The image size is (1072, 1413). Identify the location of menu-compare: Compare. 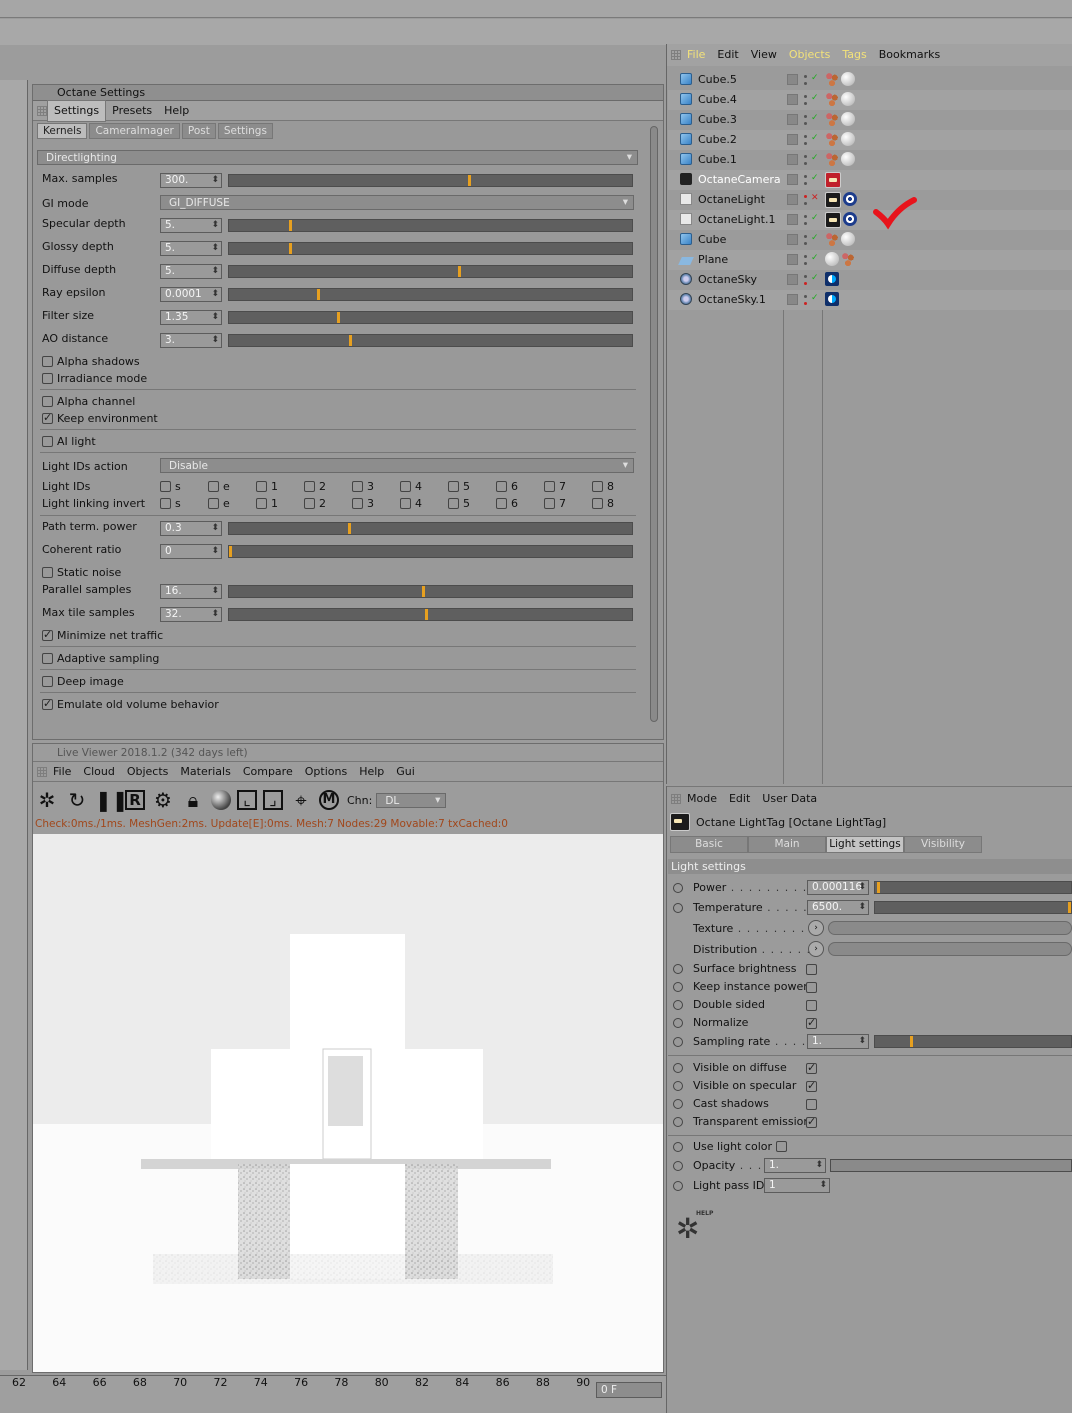
(268, 772).